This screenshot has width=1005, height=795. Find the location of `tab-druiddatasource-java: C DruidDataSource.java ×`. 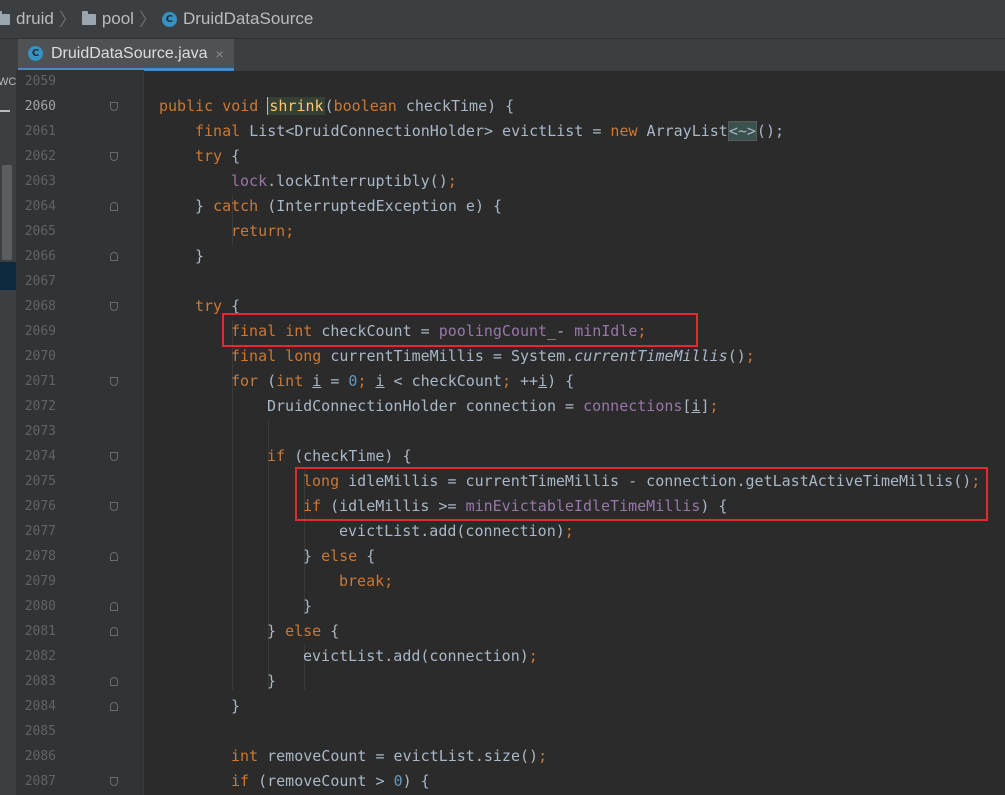

tab-druiddatasource-java: C DruidDataSource.java × is located at coordinates (126, 55).